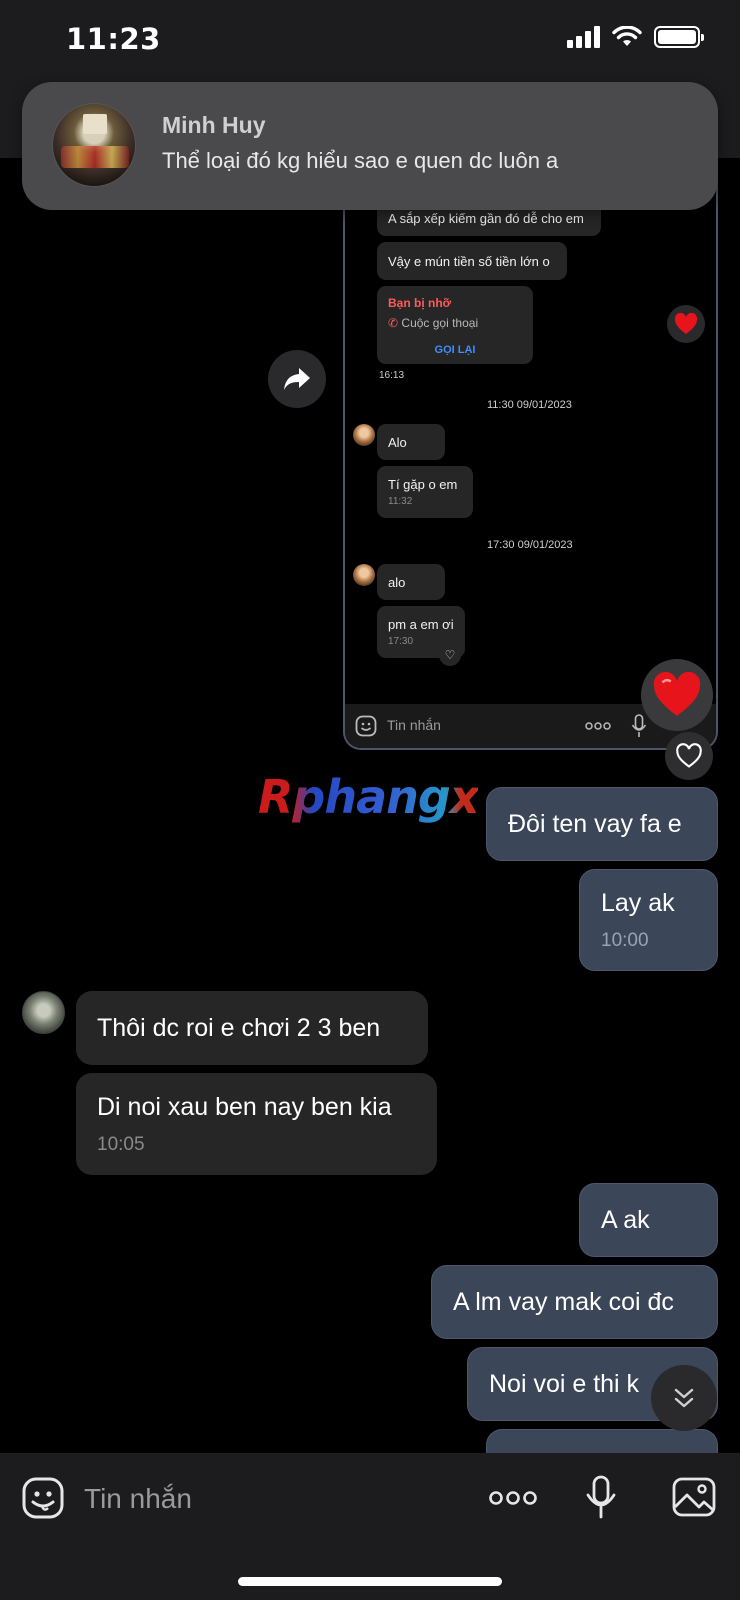  I want to click on notification-sender: Minh Huy, so click(214, 125).